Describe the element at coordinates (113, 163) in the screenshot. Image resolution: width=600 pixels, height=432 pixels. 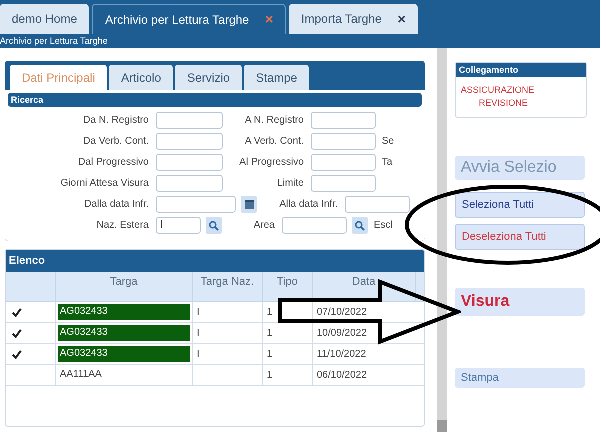
I see `field-label: Dal Progressivo` at that location.